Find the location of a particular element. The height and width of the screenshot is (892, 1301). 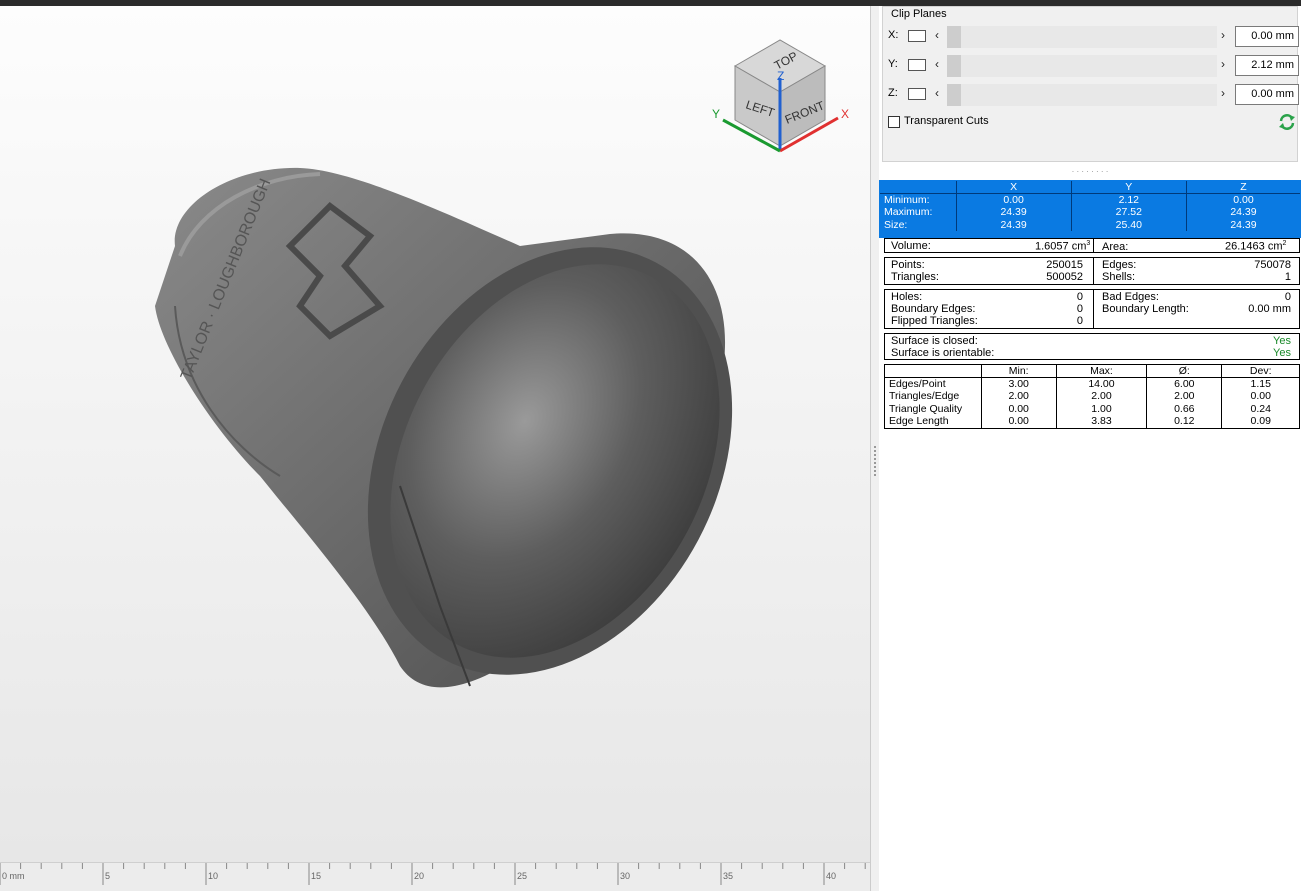

boundary-length-label: Boundary Length: is located at coordinates (1145, 309).